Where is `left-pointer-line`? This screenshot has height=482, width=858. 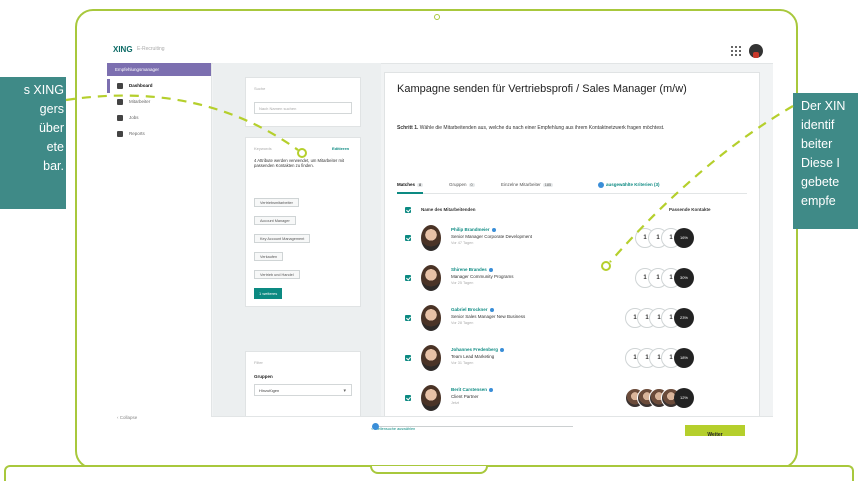 left-pointer-line is located at coordinates (182, 122).